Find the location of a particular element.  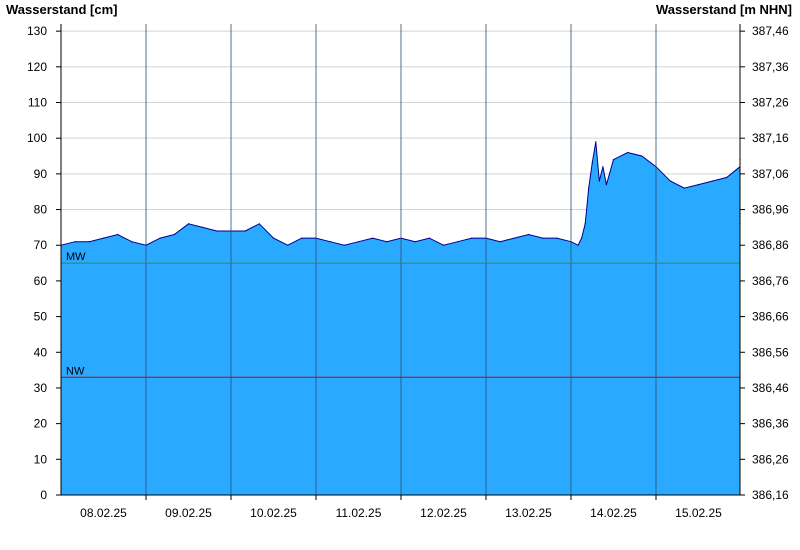

left-tick-label-1: 10 is located at coordinates (41, 459).